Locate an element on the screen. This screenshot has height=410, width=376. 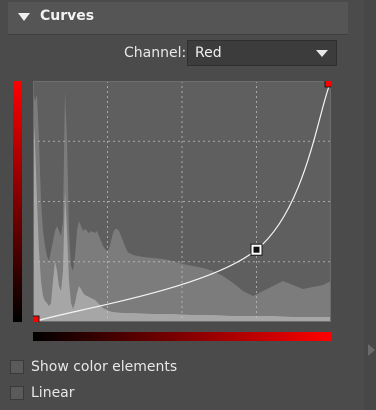
linear-checkbox is located at coordinates (17, 393).